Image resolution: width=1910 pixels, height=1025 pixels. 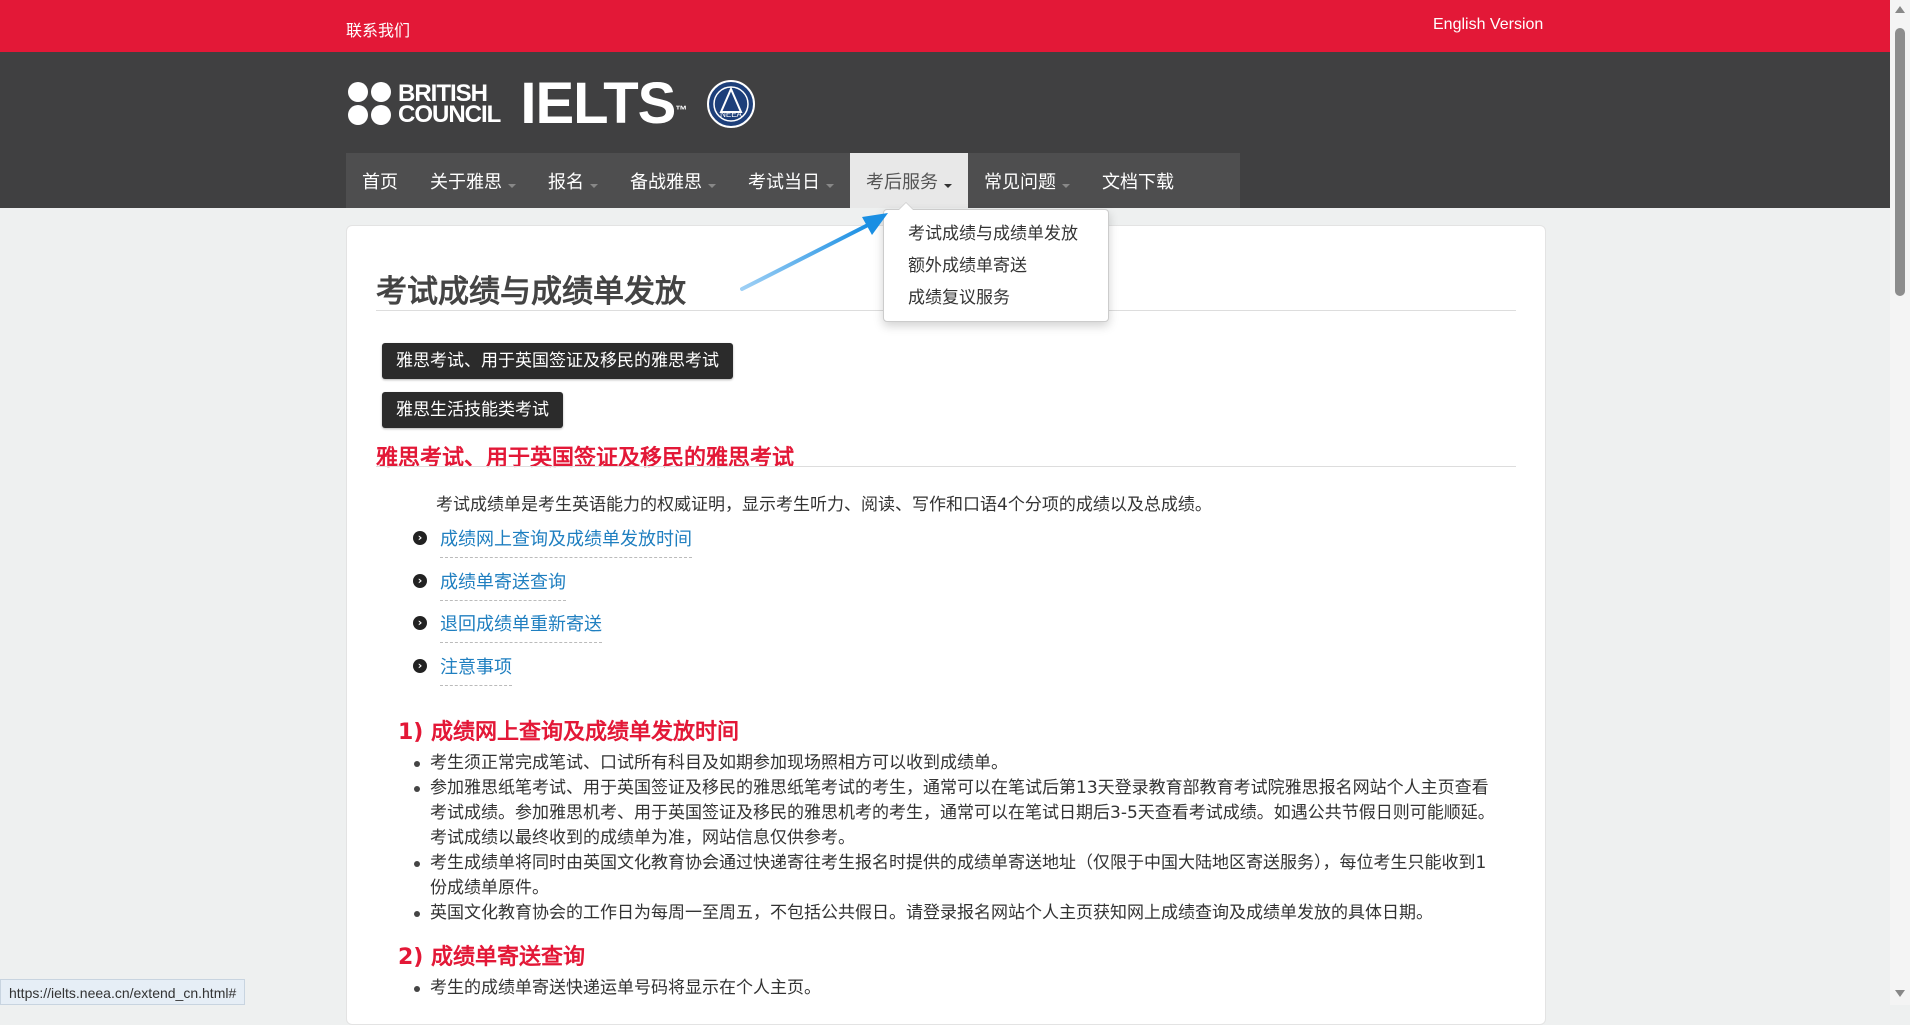 What do you see at coordinates (814, 252) in the screenshot?
I see `annotation-arrow-icon` at bounding box center [814, 252].